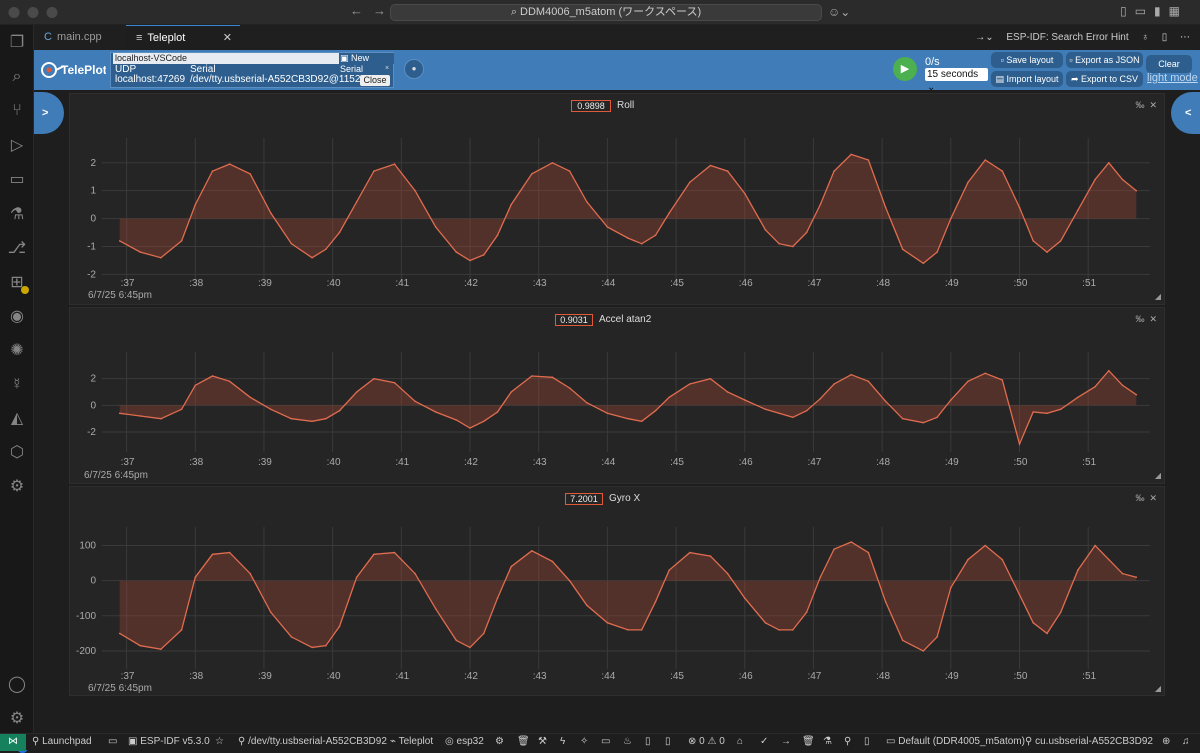  I want to click on settings-sync-icon: ⚙, so click(17, 487).